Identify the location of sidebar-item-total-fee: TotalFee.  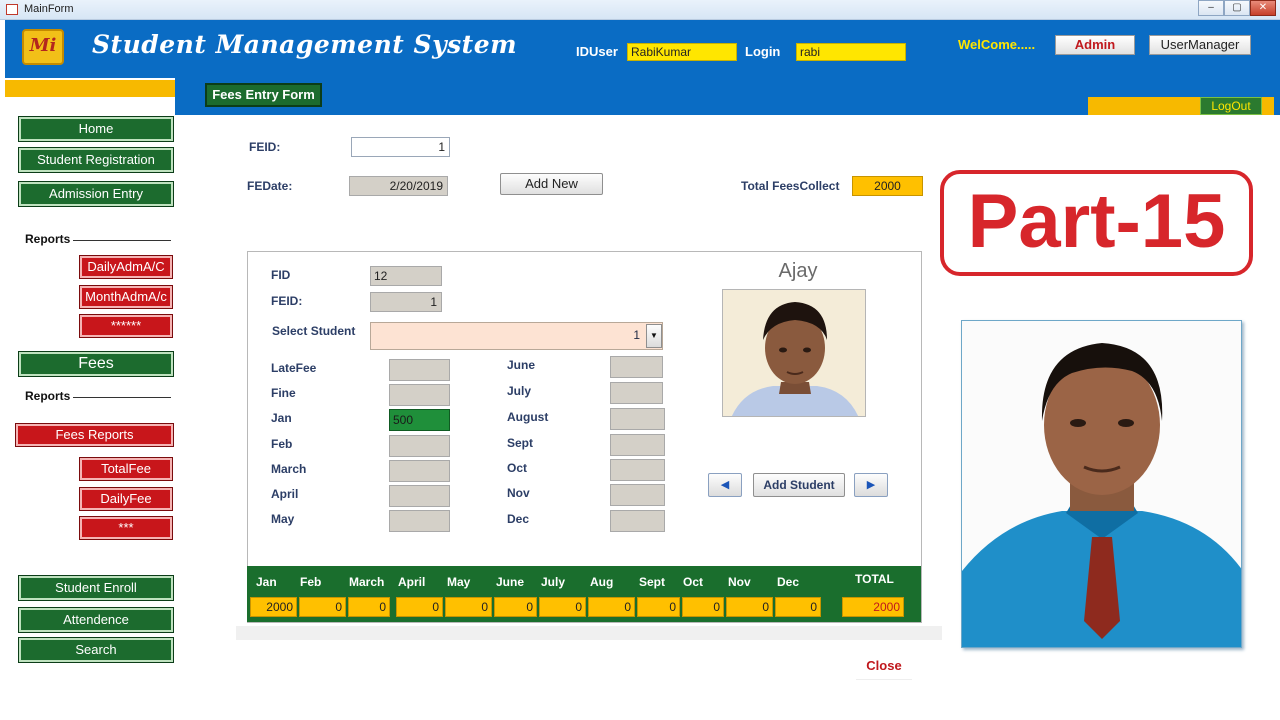
(126, 469).